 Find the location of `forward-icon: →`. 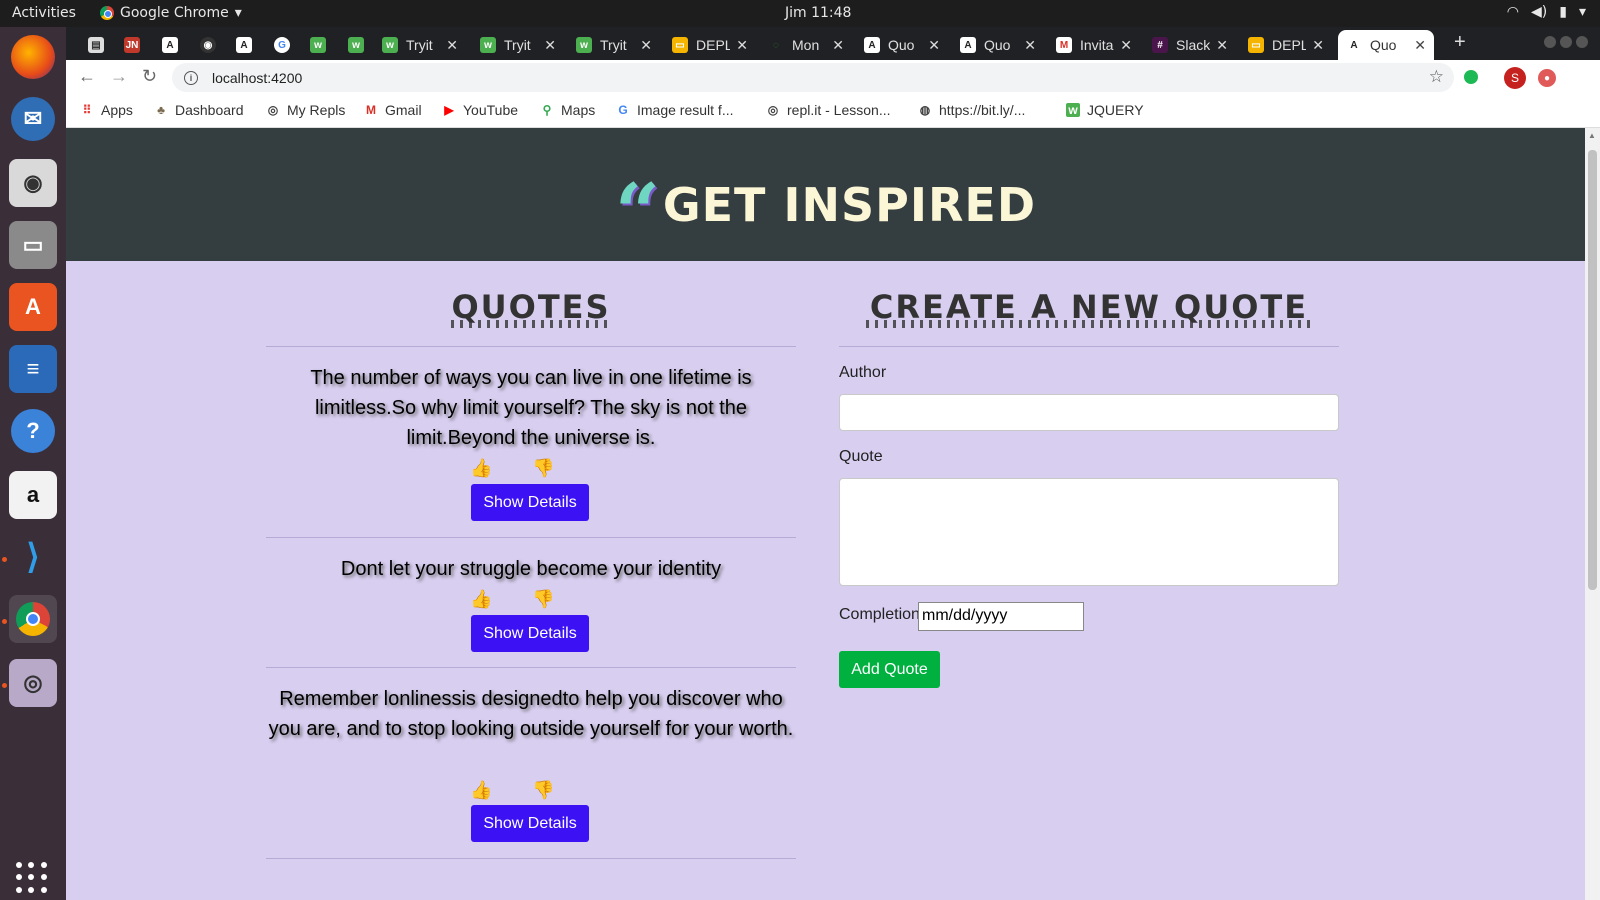

forward-icon: → is located at coordinates (119, 76).